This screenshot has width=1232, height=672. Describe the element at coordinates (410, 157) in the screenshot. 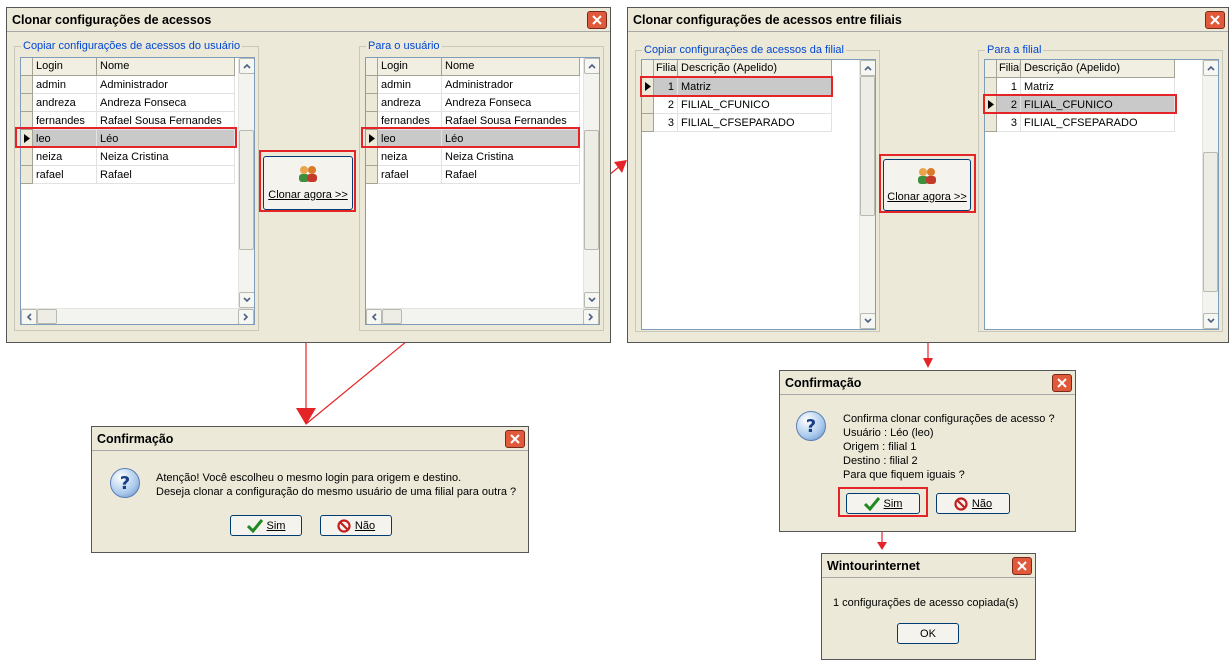

I see `cell-login: neiza` at that location.